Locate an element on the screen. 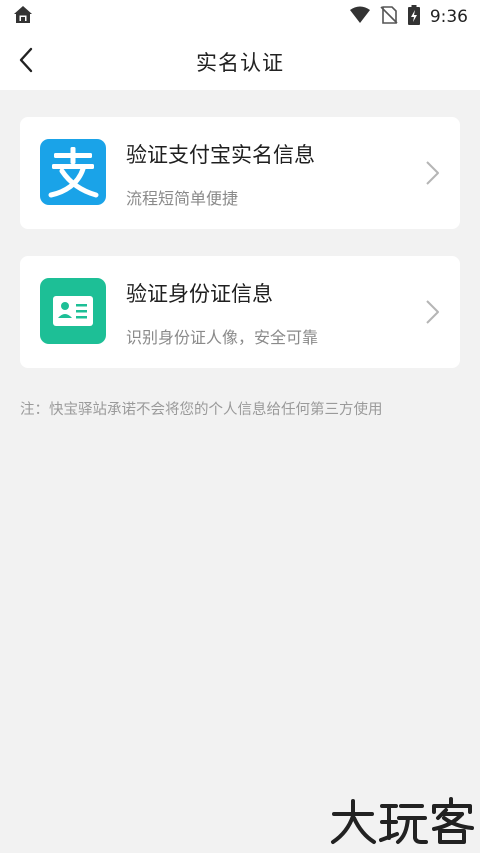 This screenshot has height=853, width=480. status-icons: 9:36 is located at coordinates (408, 17).